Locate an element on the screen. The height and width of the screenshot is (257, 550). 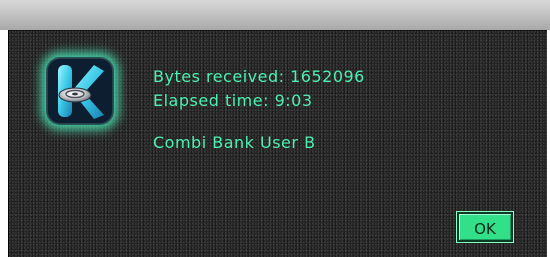
bank-name: Combi Bank User B is located at coordinates (234, 142).